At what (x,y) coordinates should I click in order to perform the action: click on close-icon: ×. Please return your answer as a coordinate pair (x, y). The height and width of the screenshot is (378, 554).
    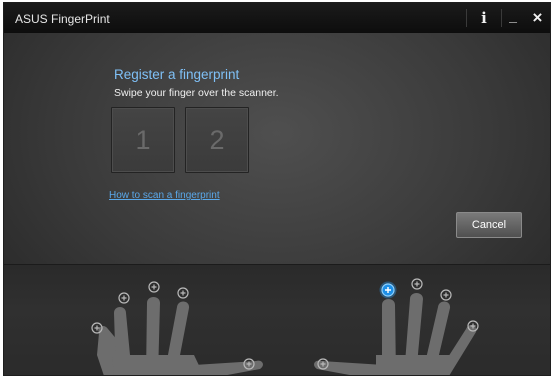
    Looking at the image, I should click on (537, 17).